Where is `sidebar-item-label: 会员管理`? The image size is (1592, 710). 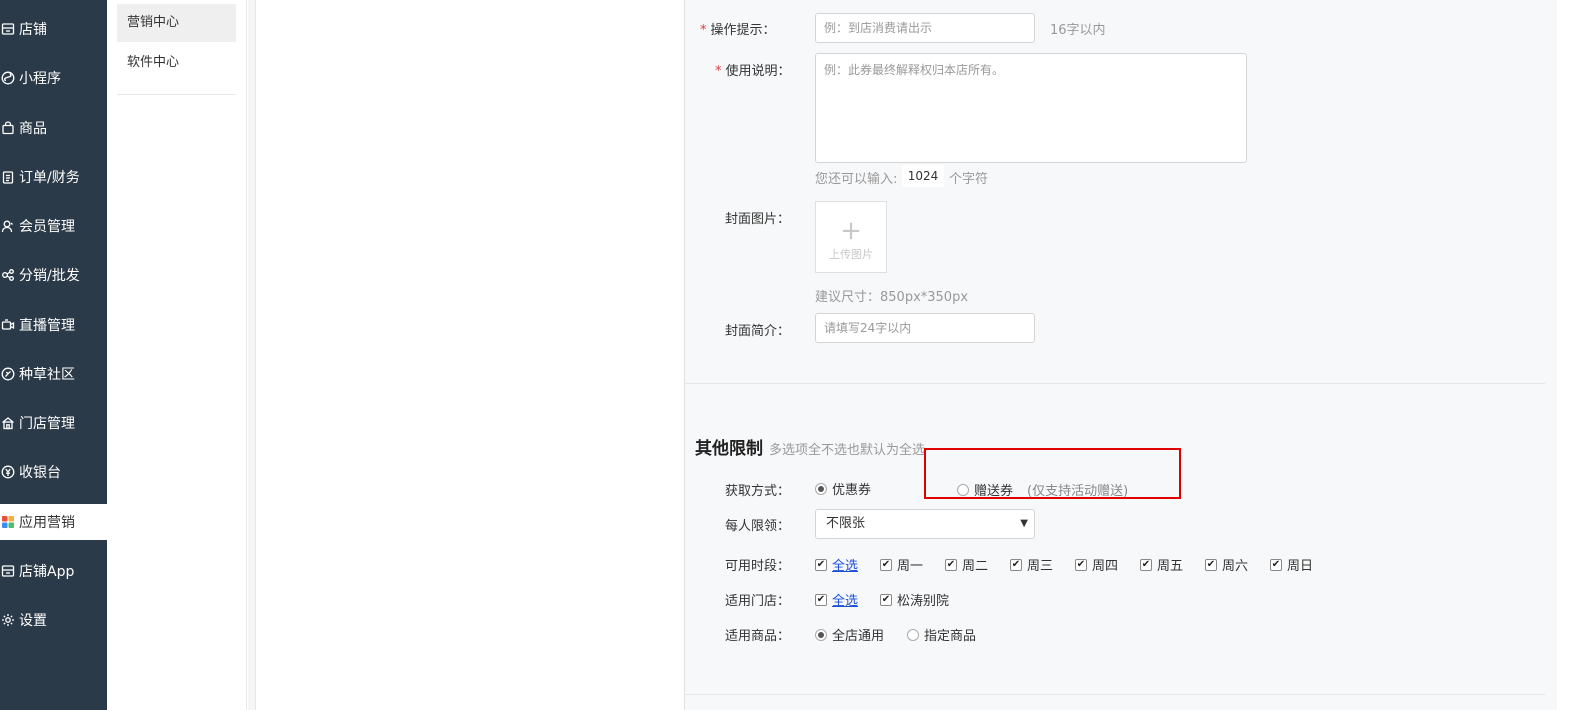 sidebar-item-label: 会员管理 is located at coordinates (47, 227).